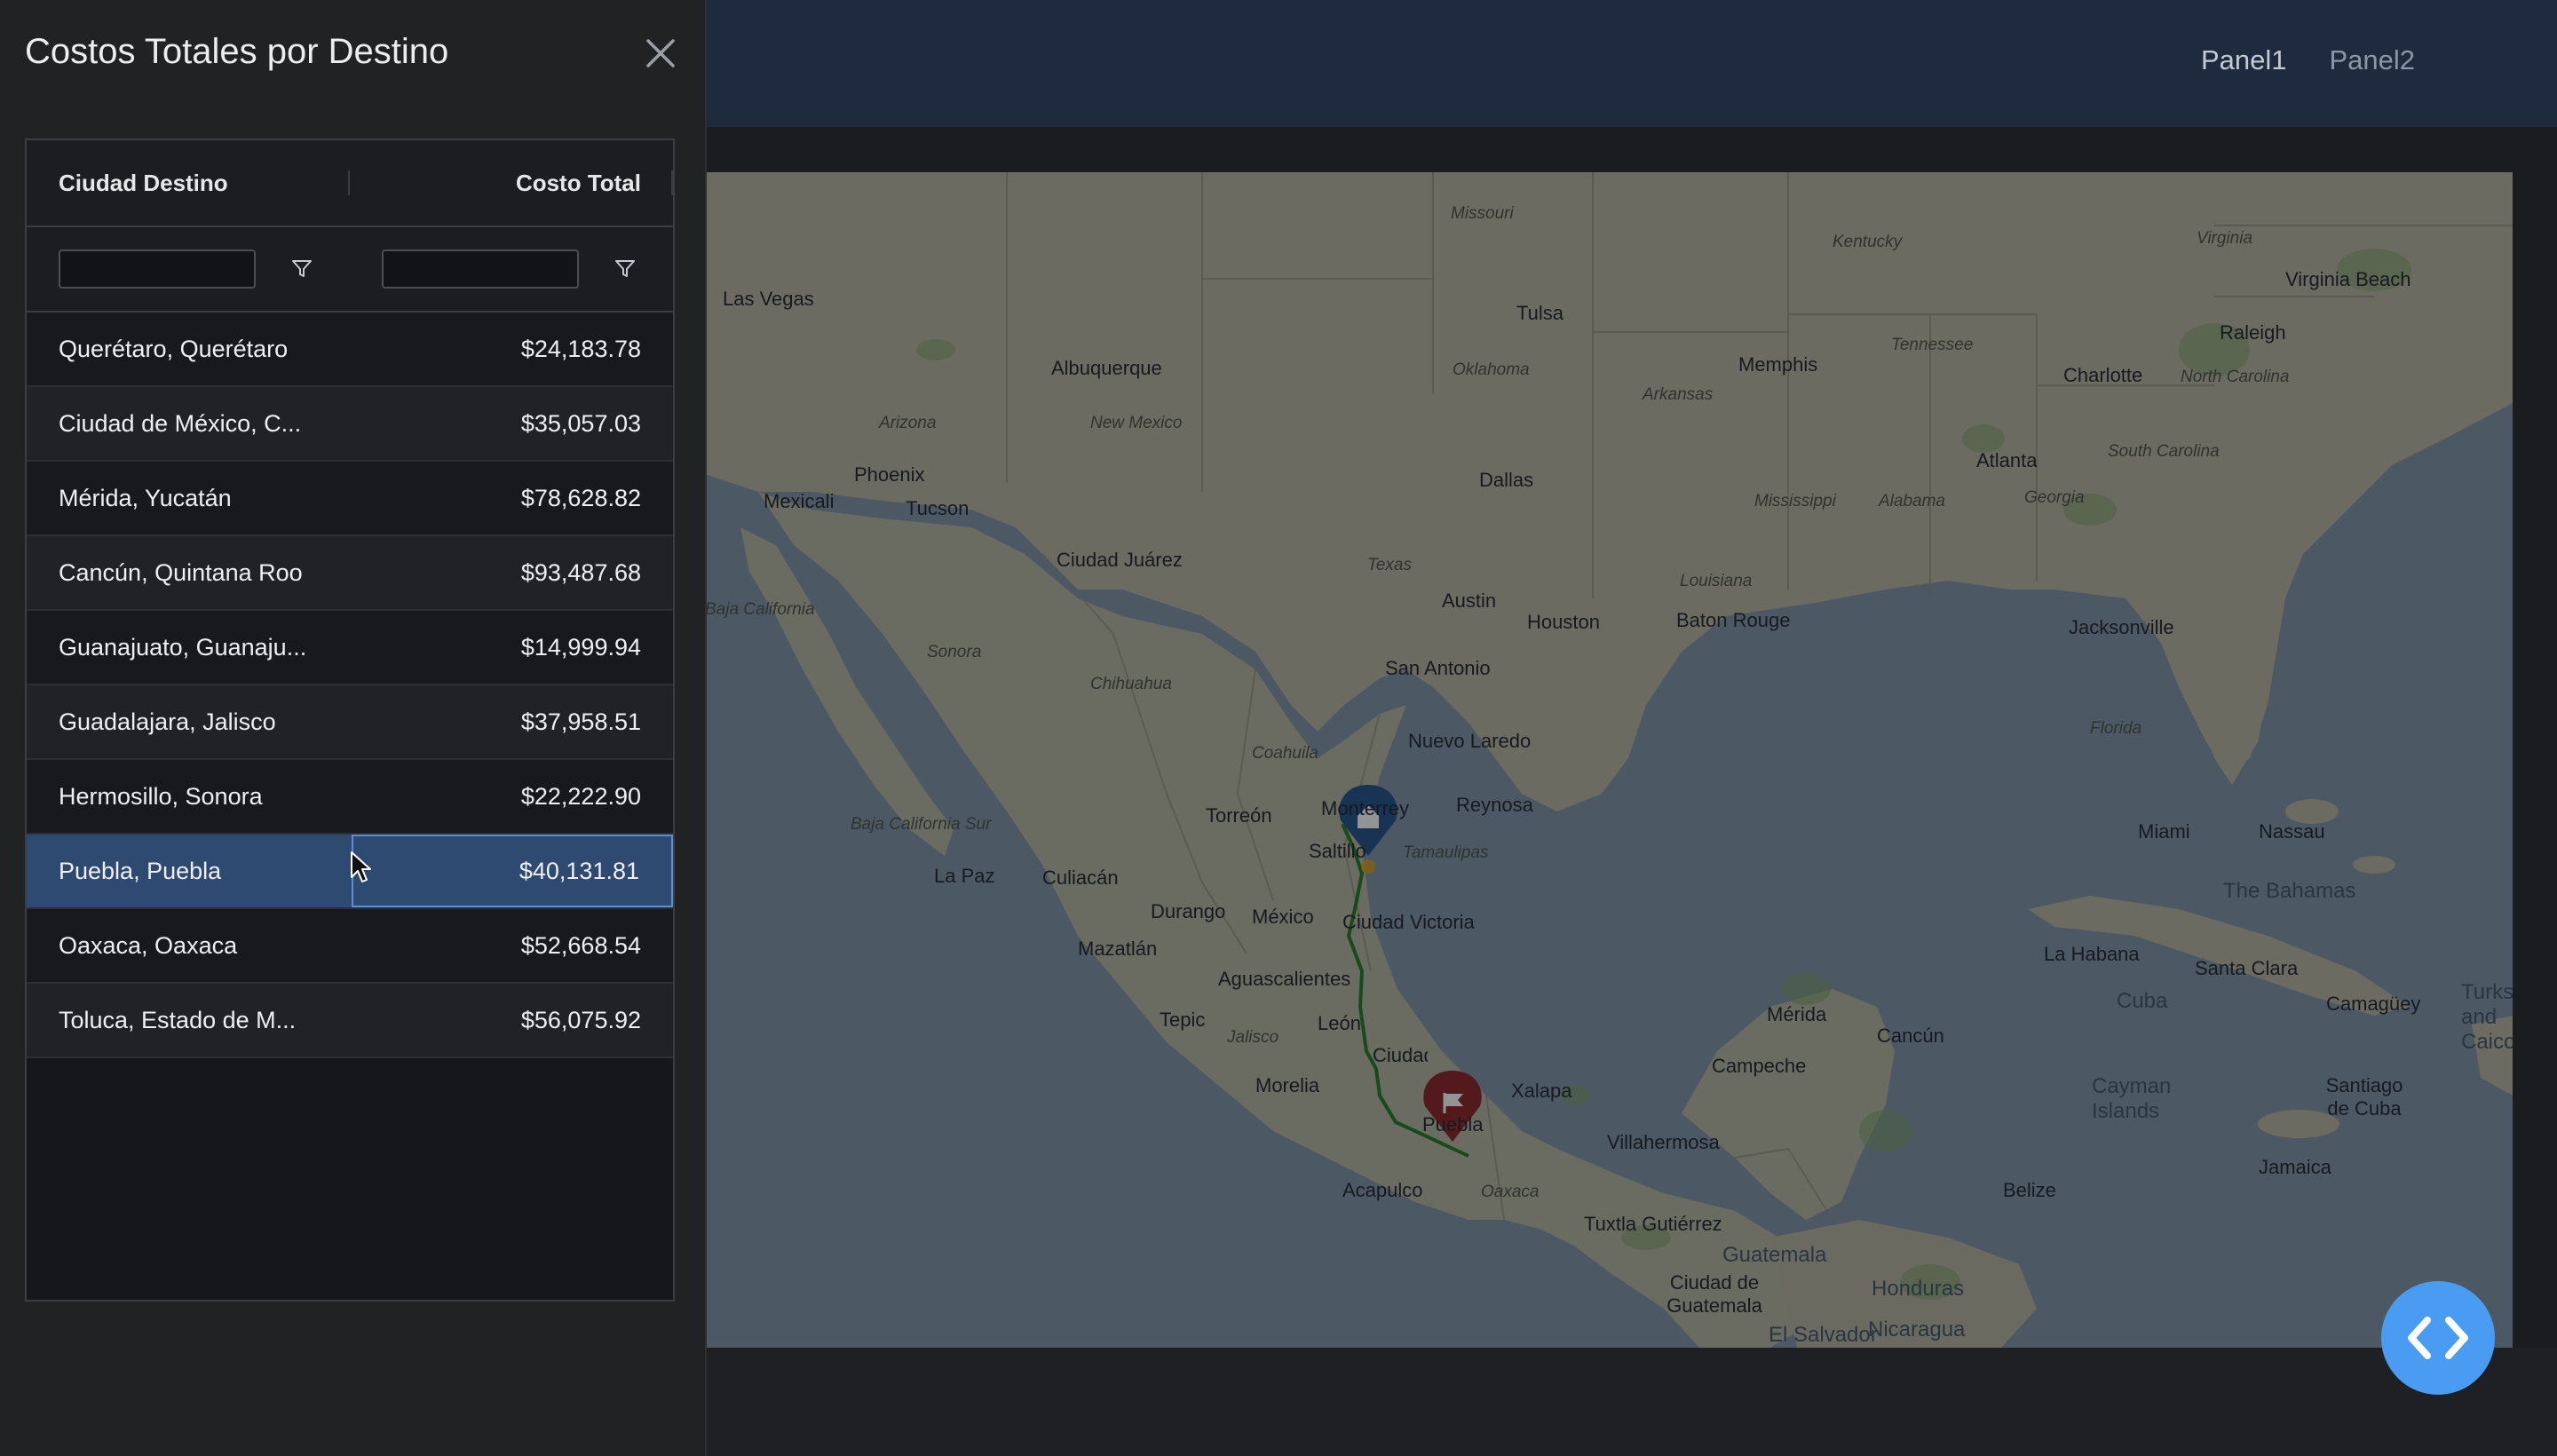 This screenshot has width=2557, height=1456. What do you see at coordinates (2292, 831) in the screenshot?
I see `map-label: Nassau` at bounding box center [2292, 831].